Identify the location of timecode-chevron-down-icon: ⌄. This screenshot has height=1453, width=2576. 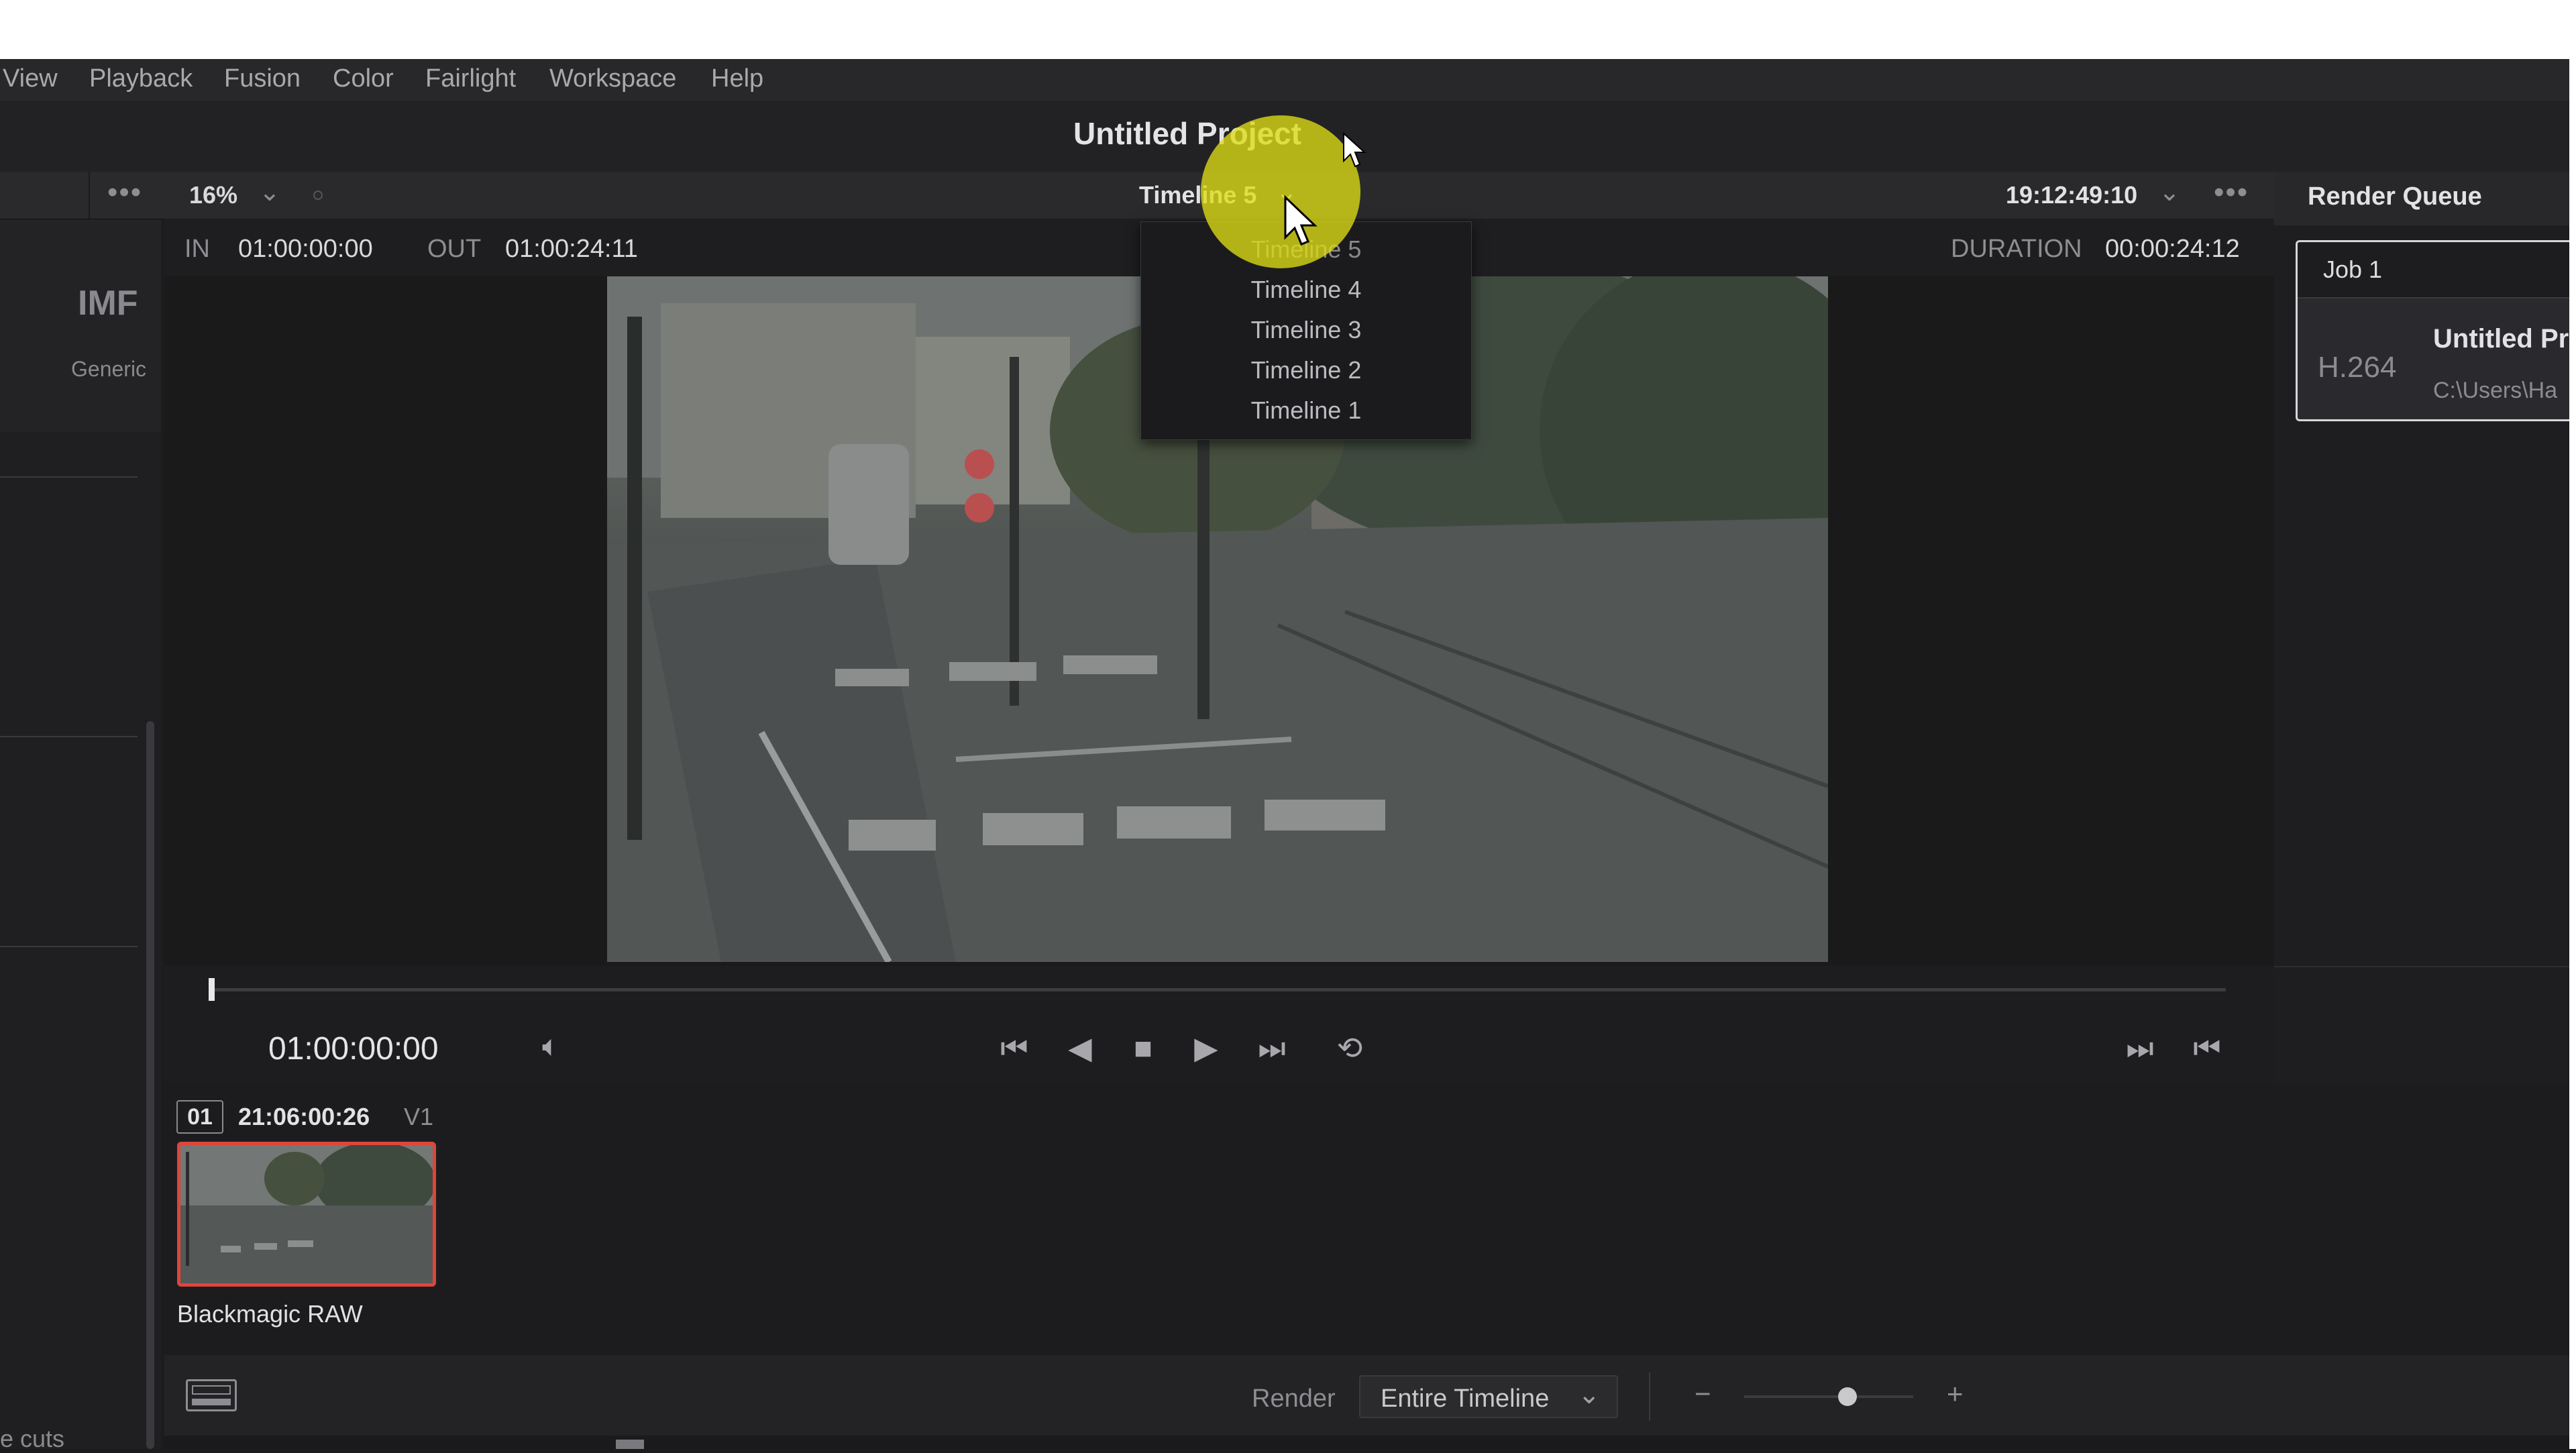
(2169, 192).